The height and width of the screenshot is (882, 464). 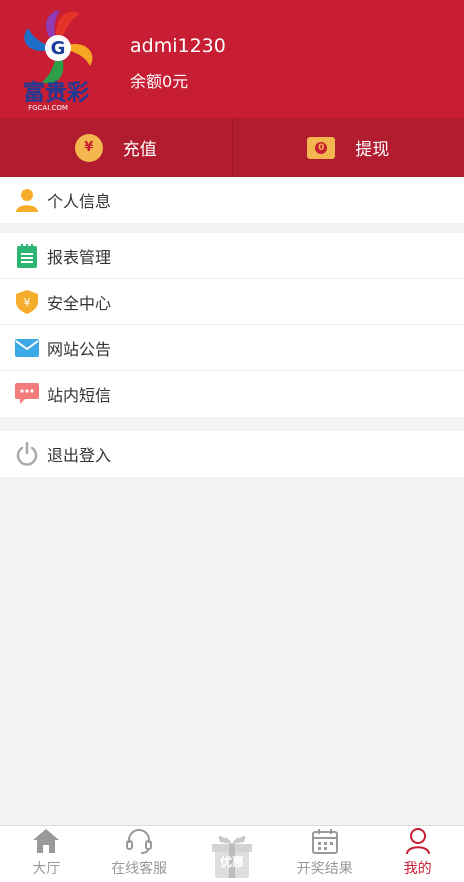 I want to click on menu-item-security: ¥ 安全中心, so click(x=232, y=302).